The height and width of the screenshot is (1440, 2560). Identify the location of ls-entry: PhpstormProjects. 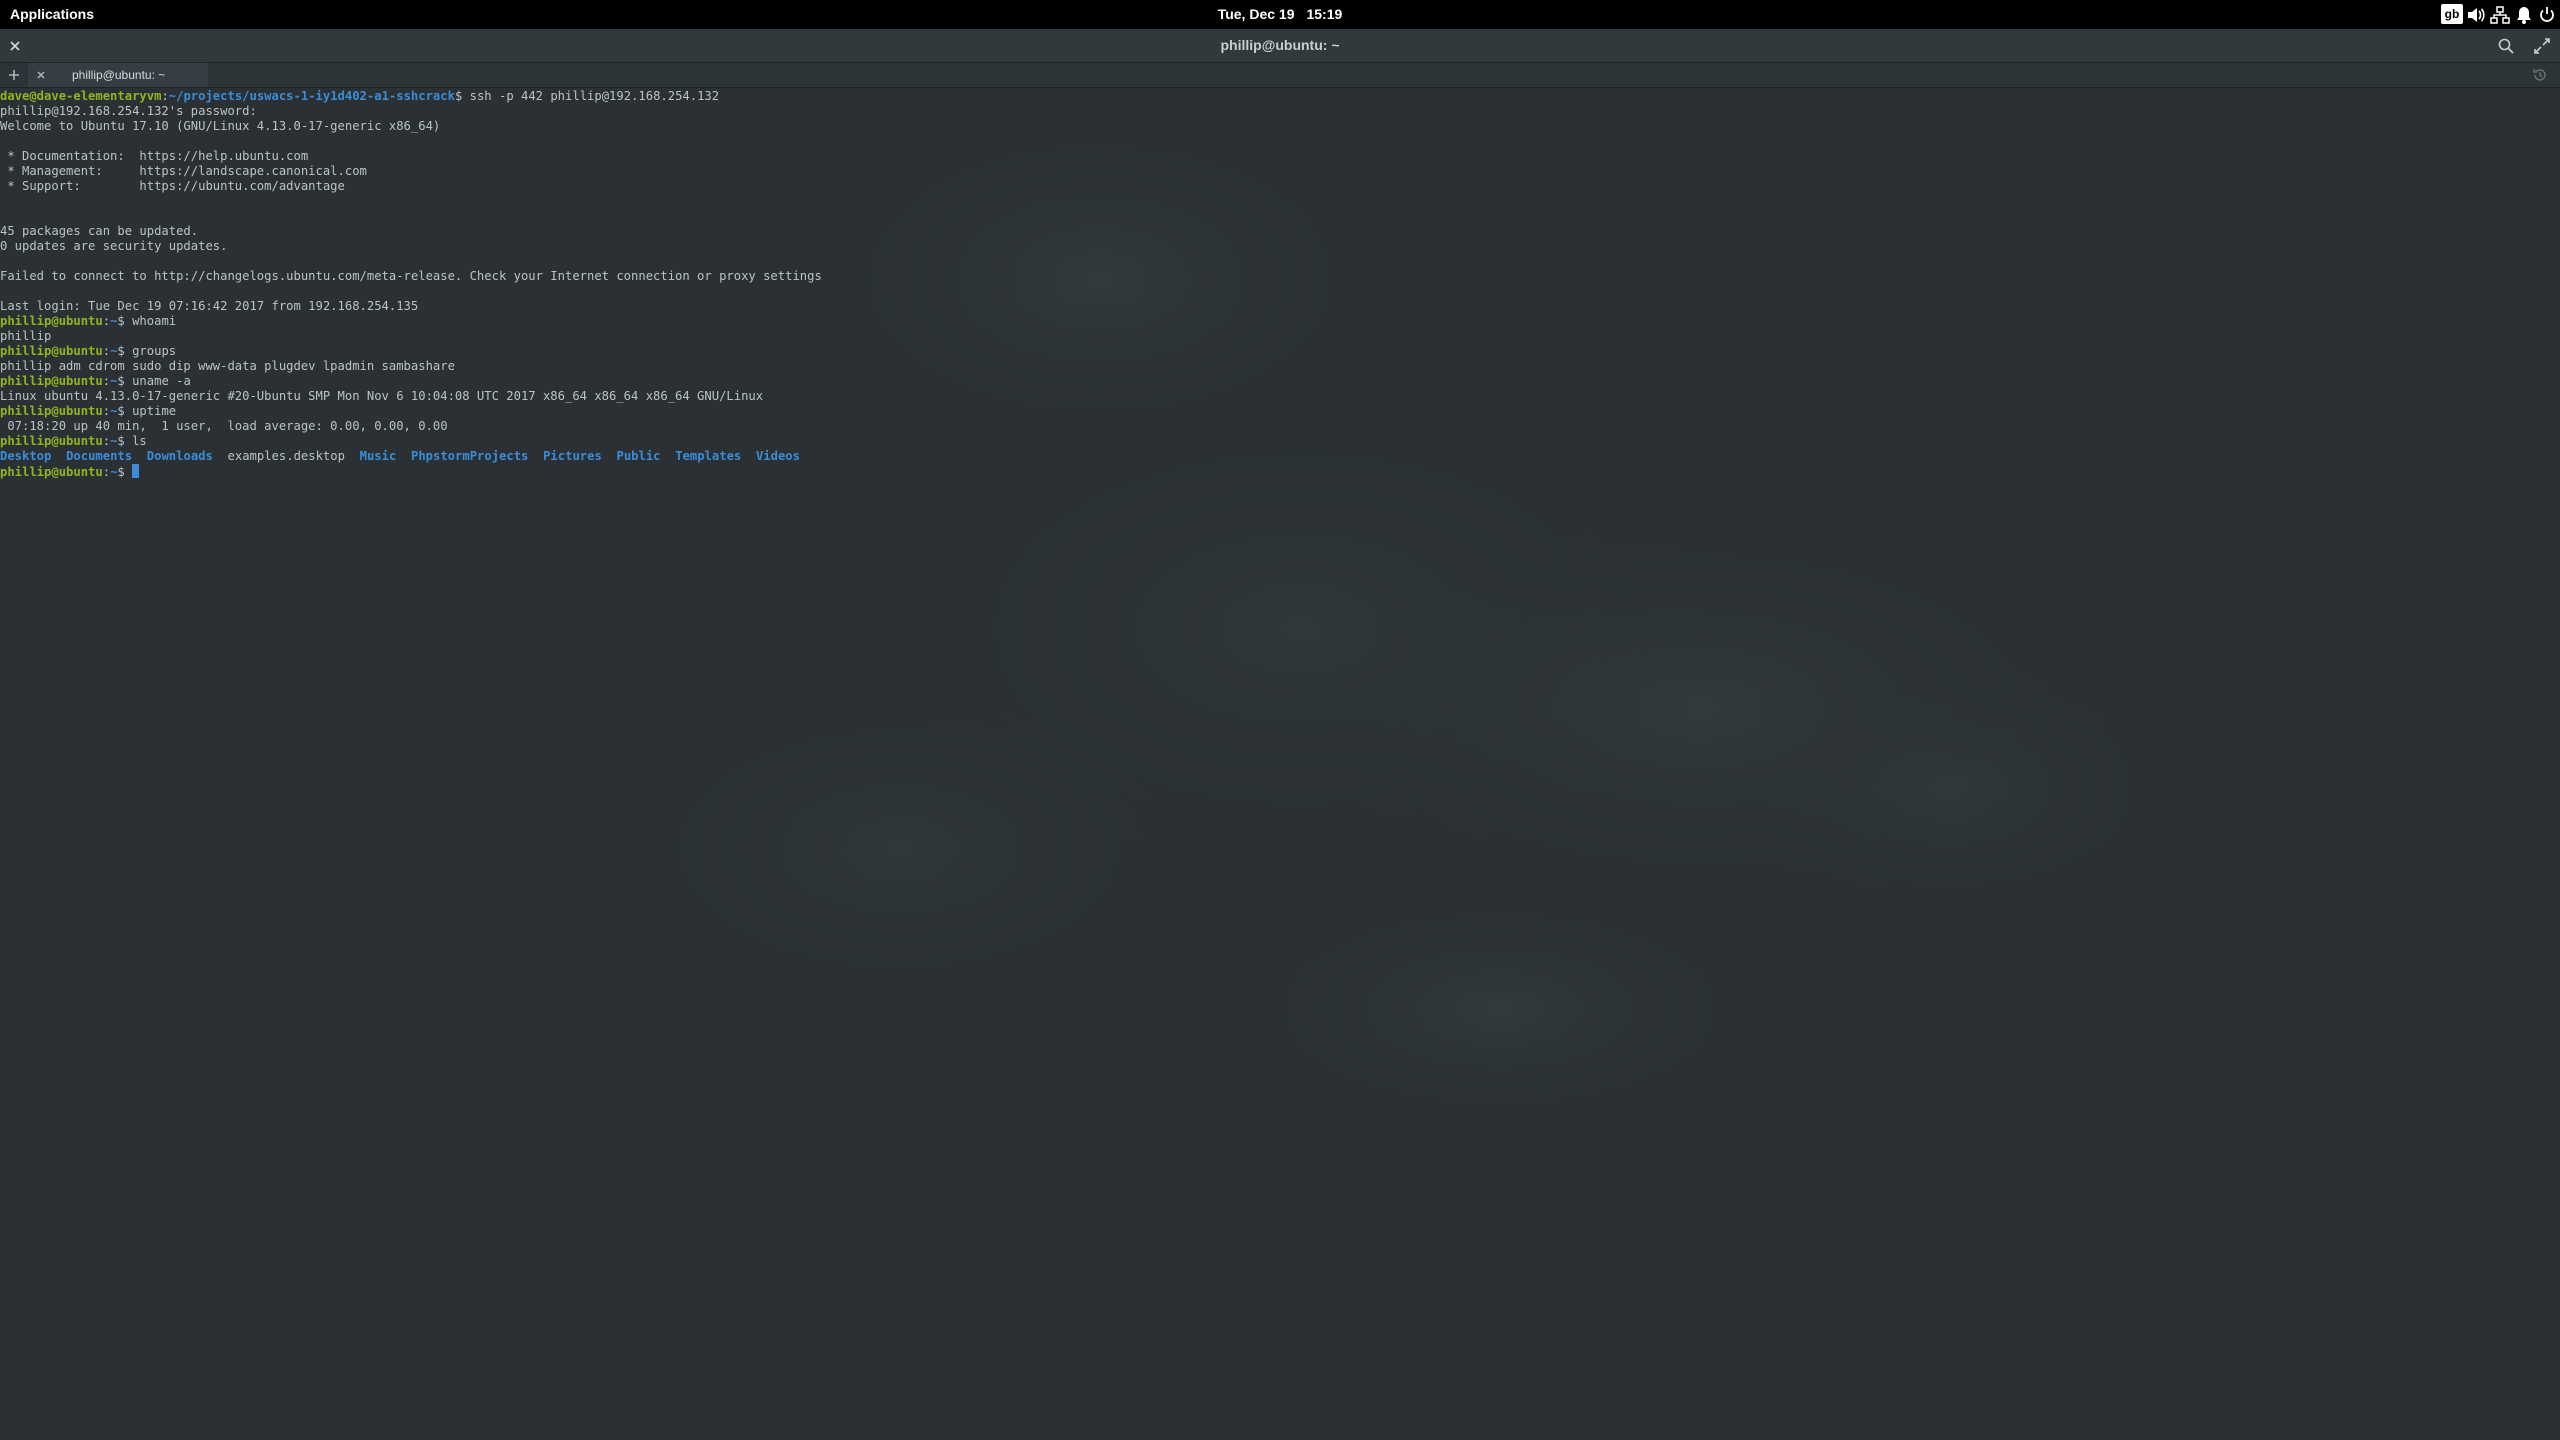
(470, 456).